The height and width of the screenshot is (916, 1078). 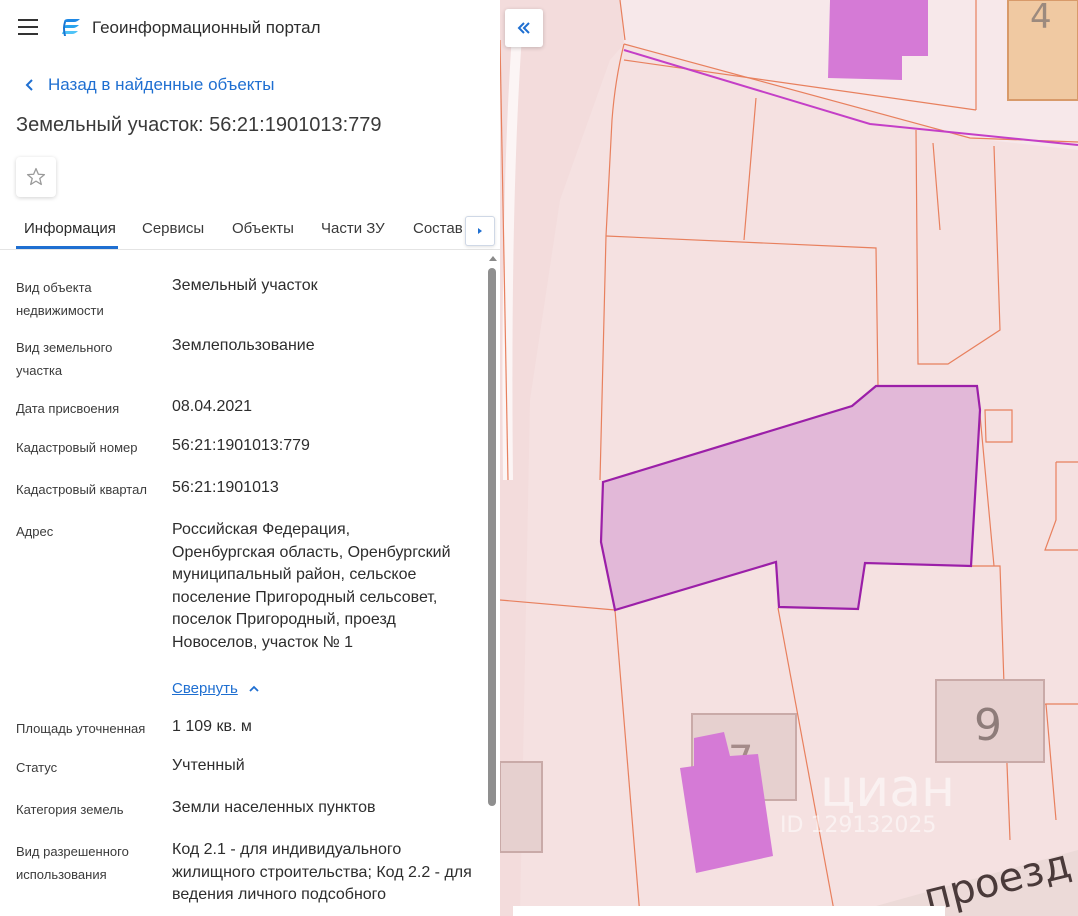 I want to click on building, so click(x=521, y=807).